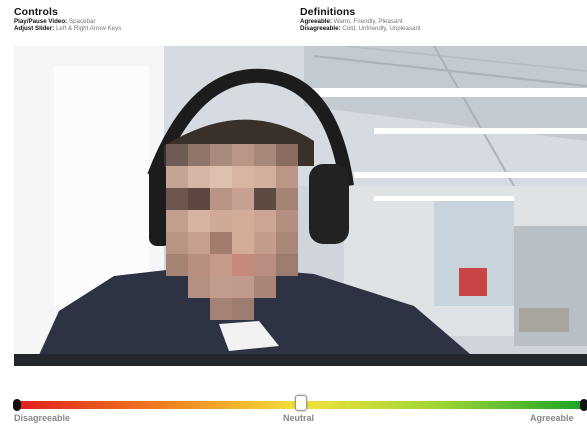 Image resolution: width=587 pixels, height=426 pixels. Describe the element at coordinates (552, 418) in the screenshot. I see `agreeable-label: Agreeable` at that location.